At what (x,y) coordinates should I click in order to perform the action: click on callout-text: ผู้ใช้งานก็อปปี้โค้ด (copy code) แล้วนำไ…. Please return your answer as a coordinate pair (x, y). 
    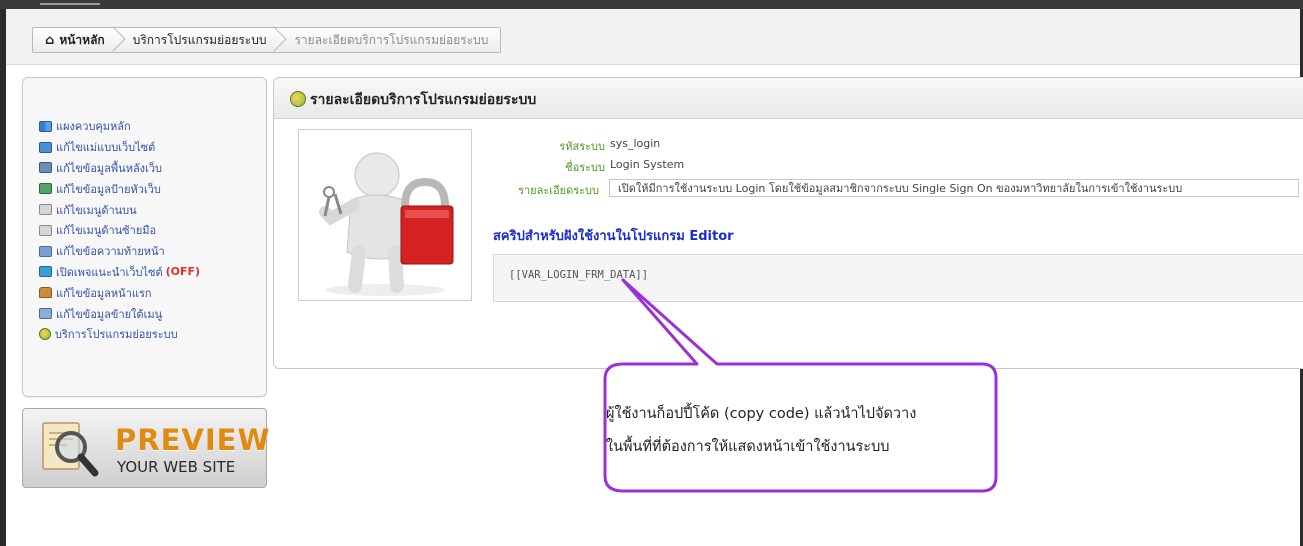
    Looking at the image, I should click on (801, 431).